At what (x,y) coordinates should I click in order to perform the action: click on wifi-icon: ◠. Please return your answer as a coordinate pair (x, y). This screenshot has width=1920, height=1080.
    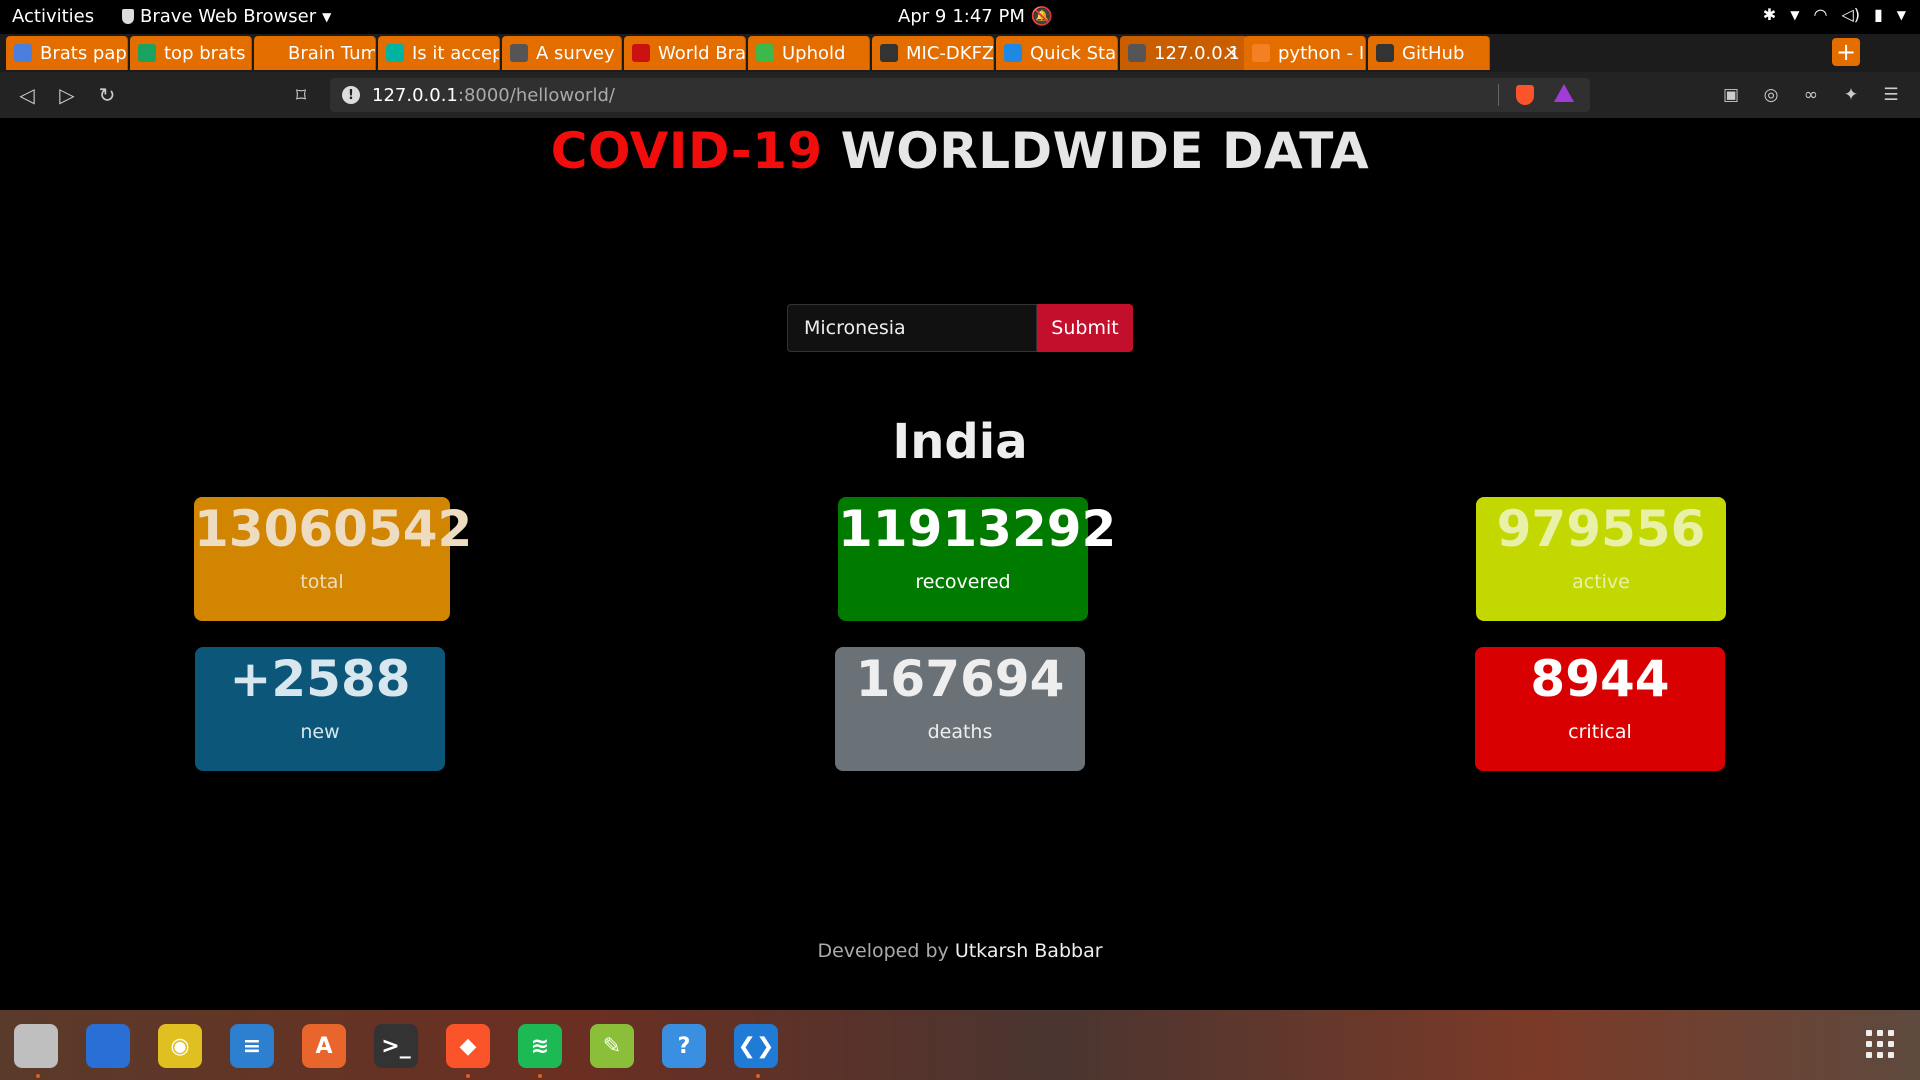
    Looking at the image, I should click on (1820, 14).